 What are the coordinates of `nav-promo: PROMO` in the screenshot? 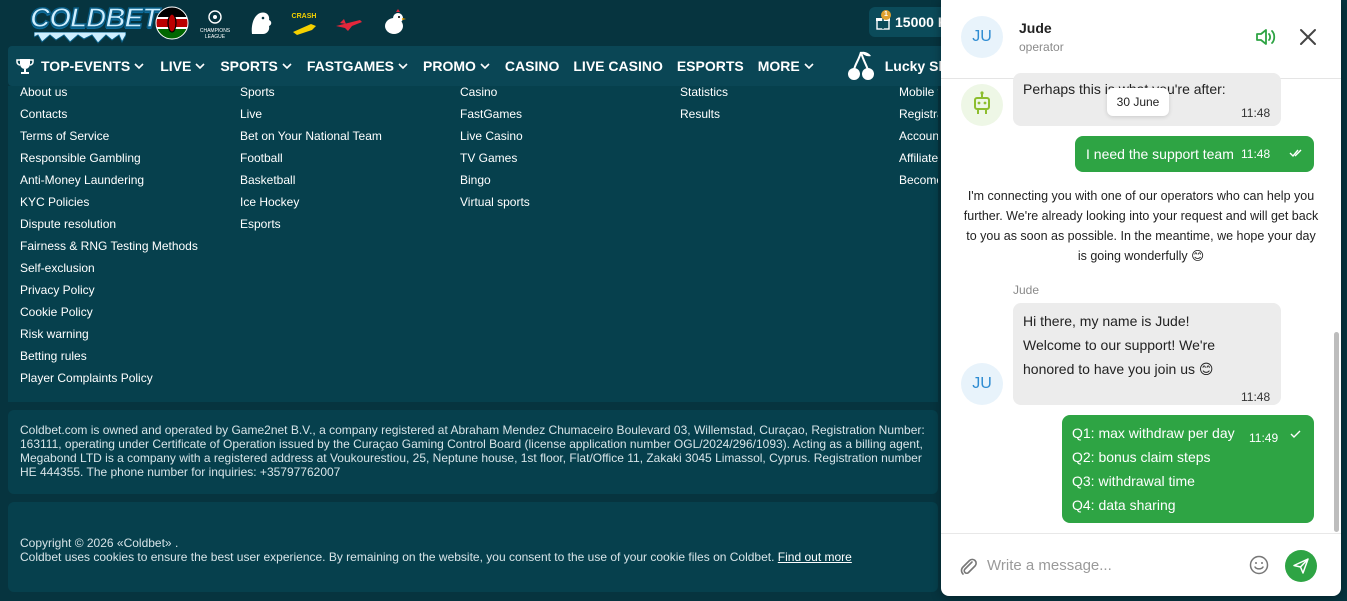 It's located at (457, 66).